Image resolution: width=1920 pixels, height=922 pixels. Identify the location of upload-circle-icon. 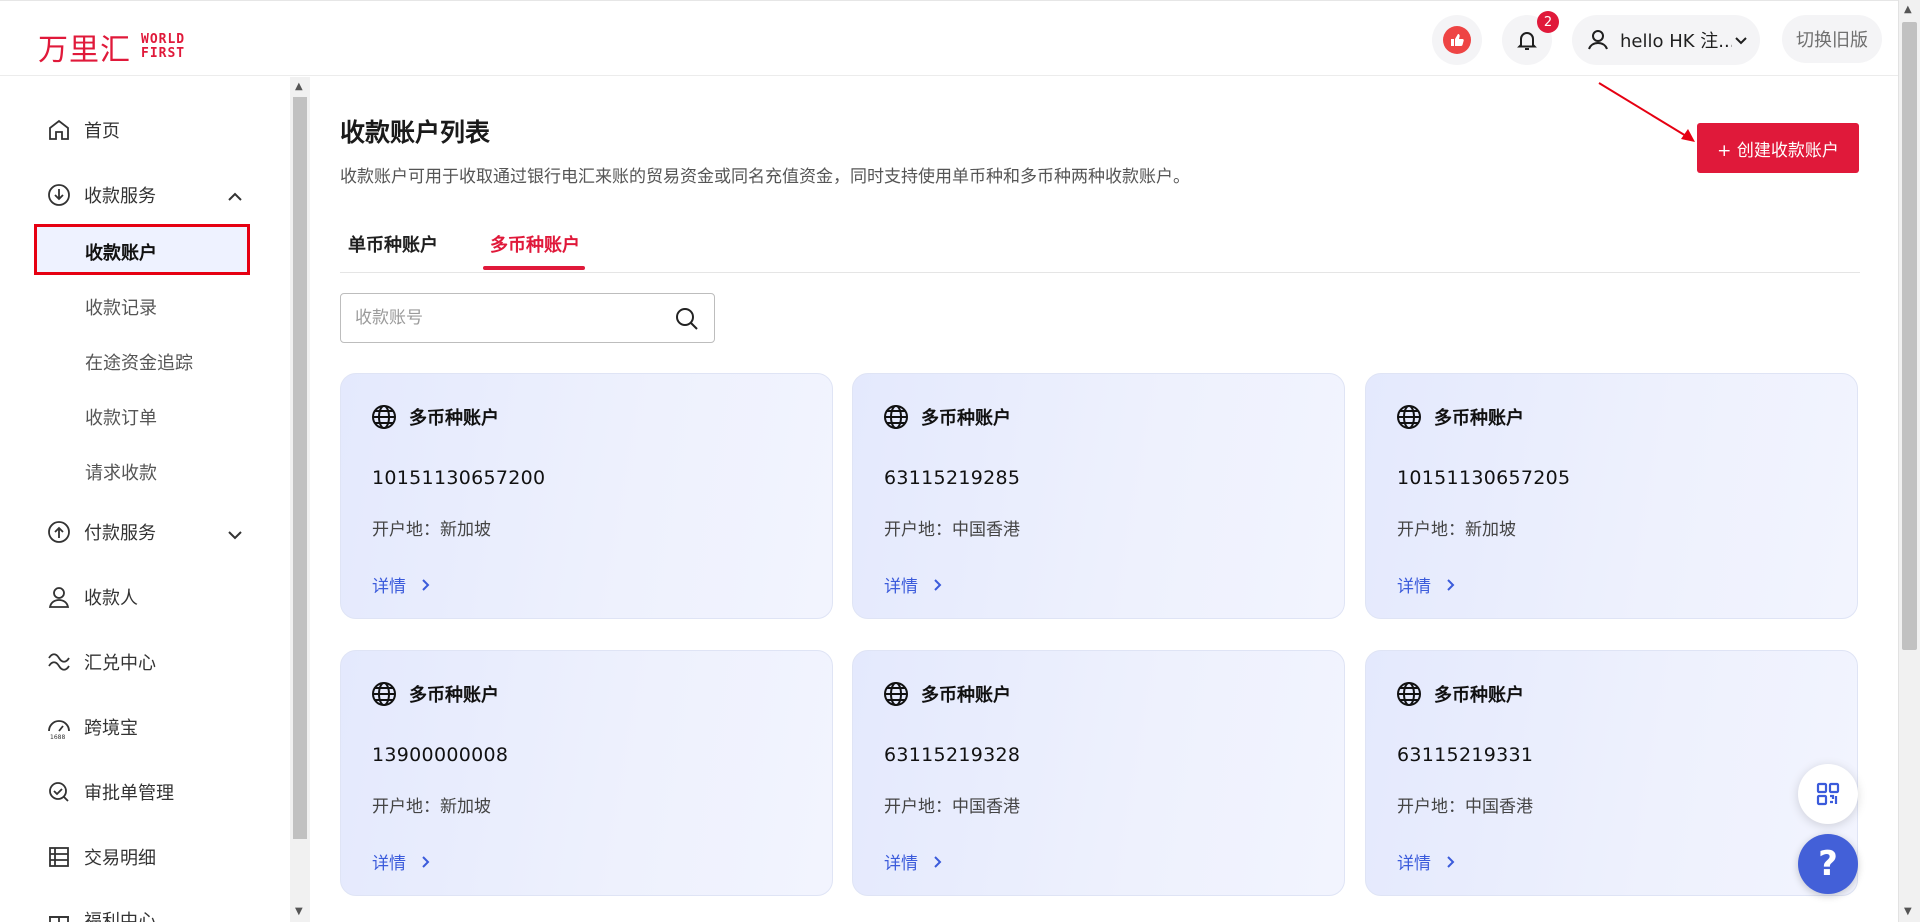
(59, 532).